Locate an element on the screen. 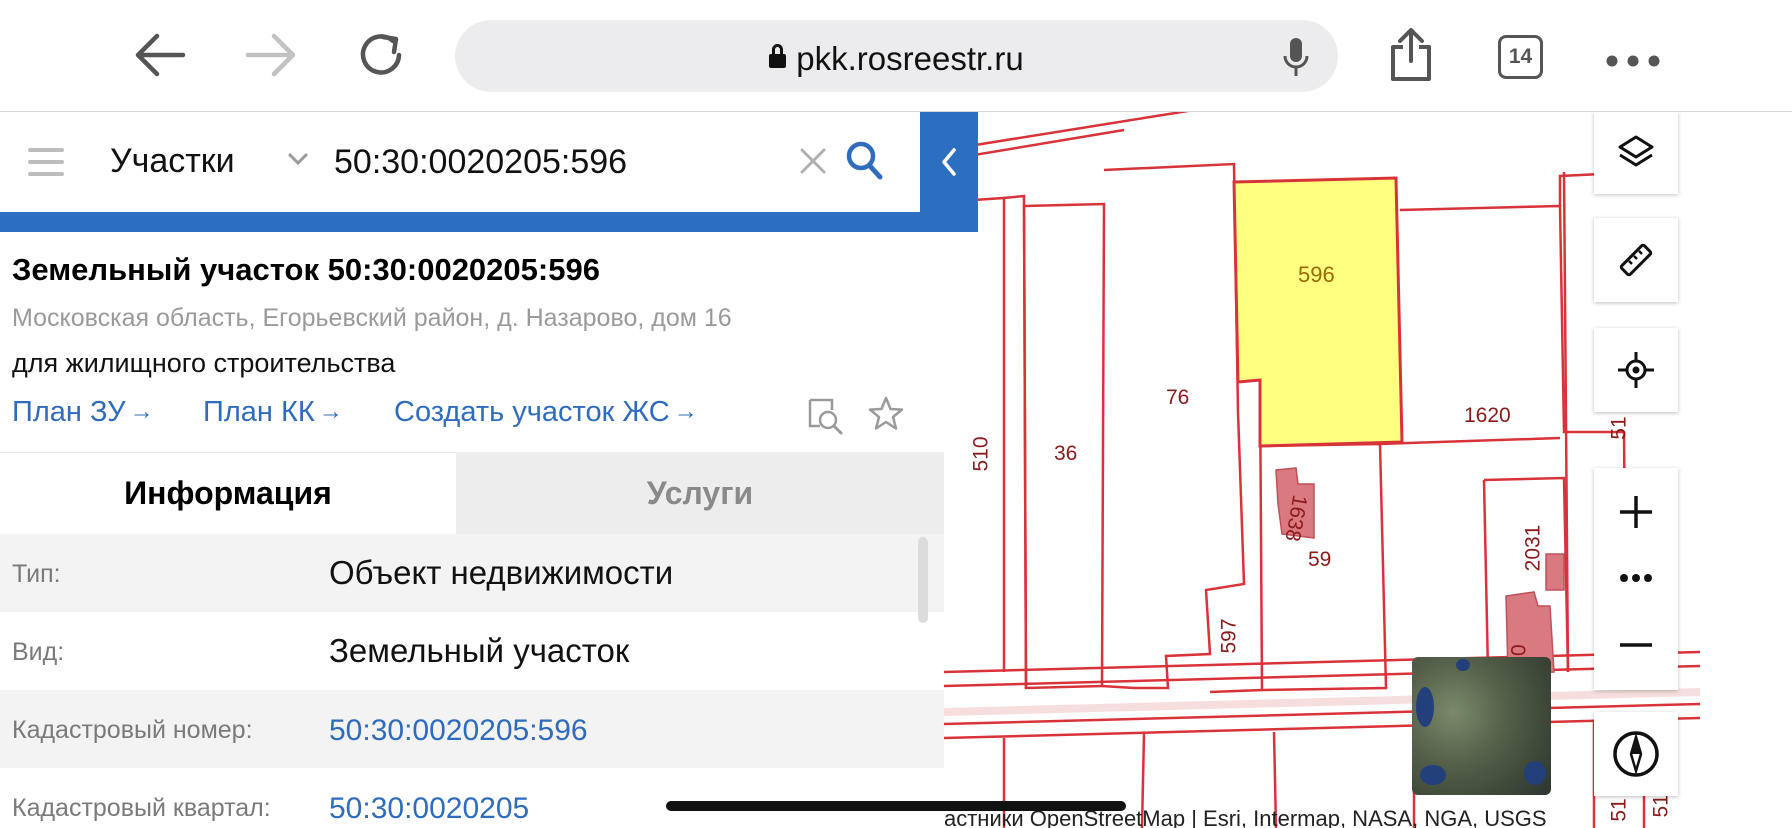 This screenshot has width=1792, height=828. info-key: Вид: is located at coordinates (38, 652).